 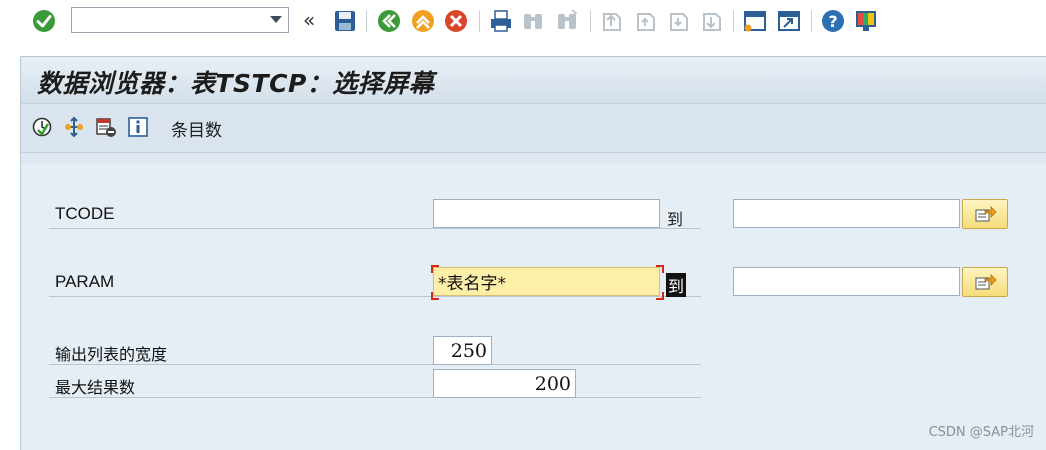 I want to click on find-icon, so click(x=533, y=21).